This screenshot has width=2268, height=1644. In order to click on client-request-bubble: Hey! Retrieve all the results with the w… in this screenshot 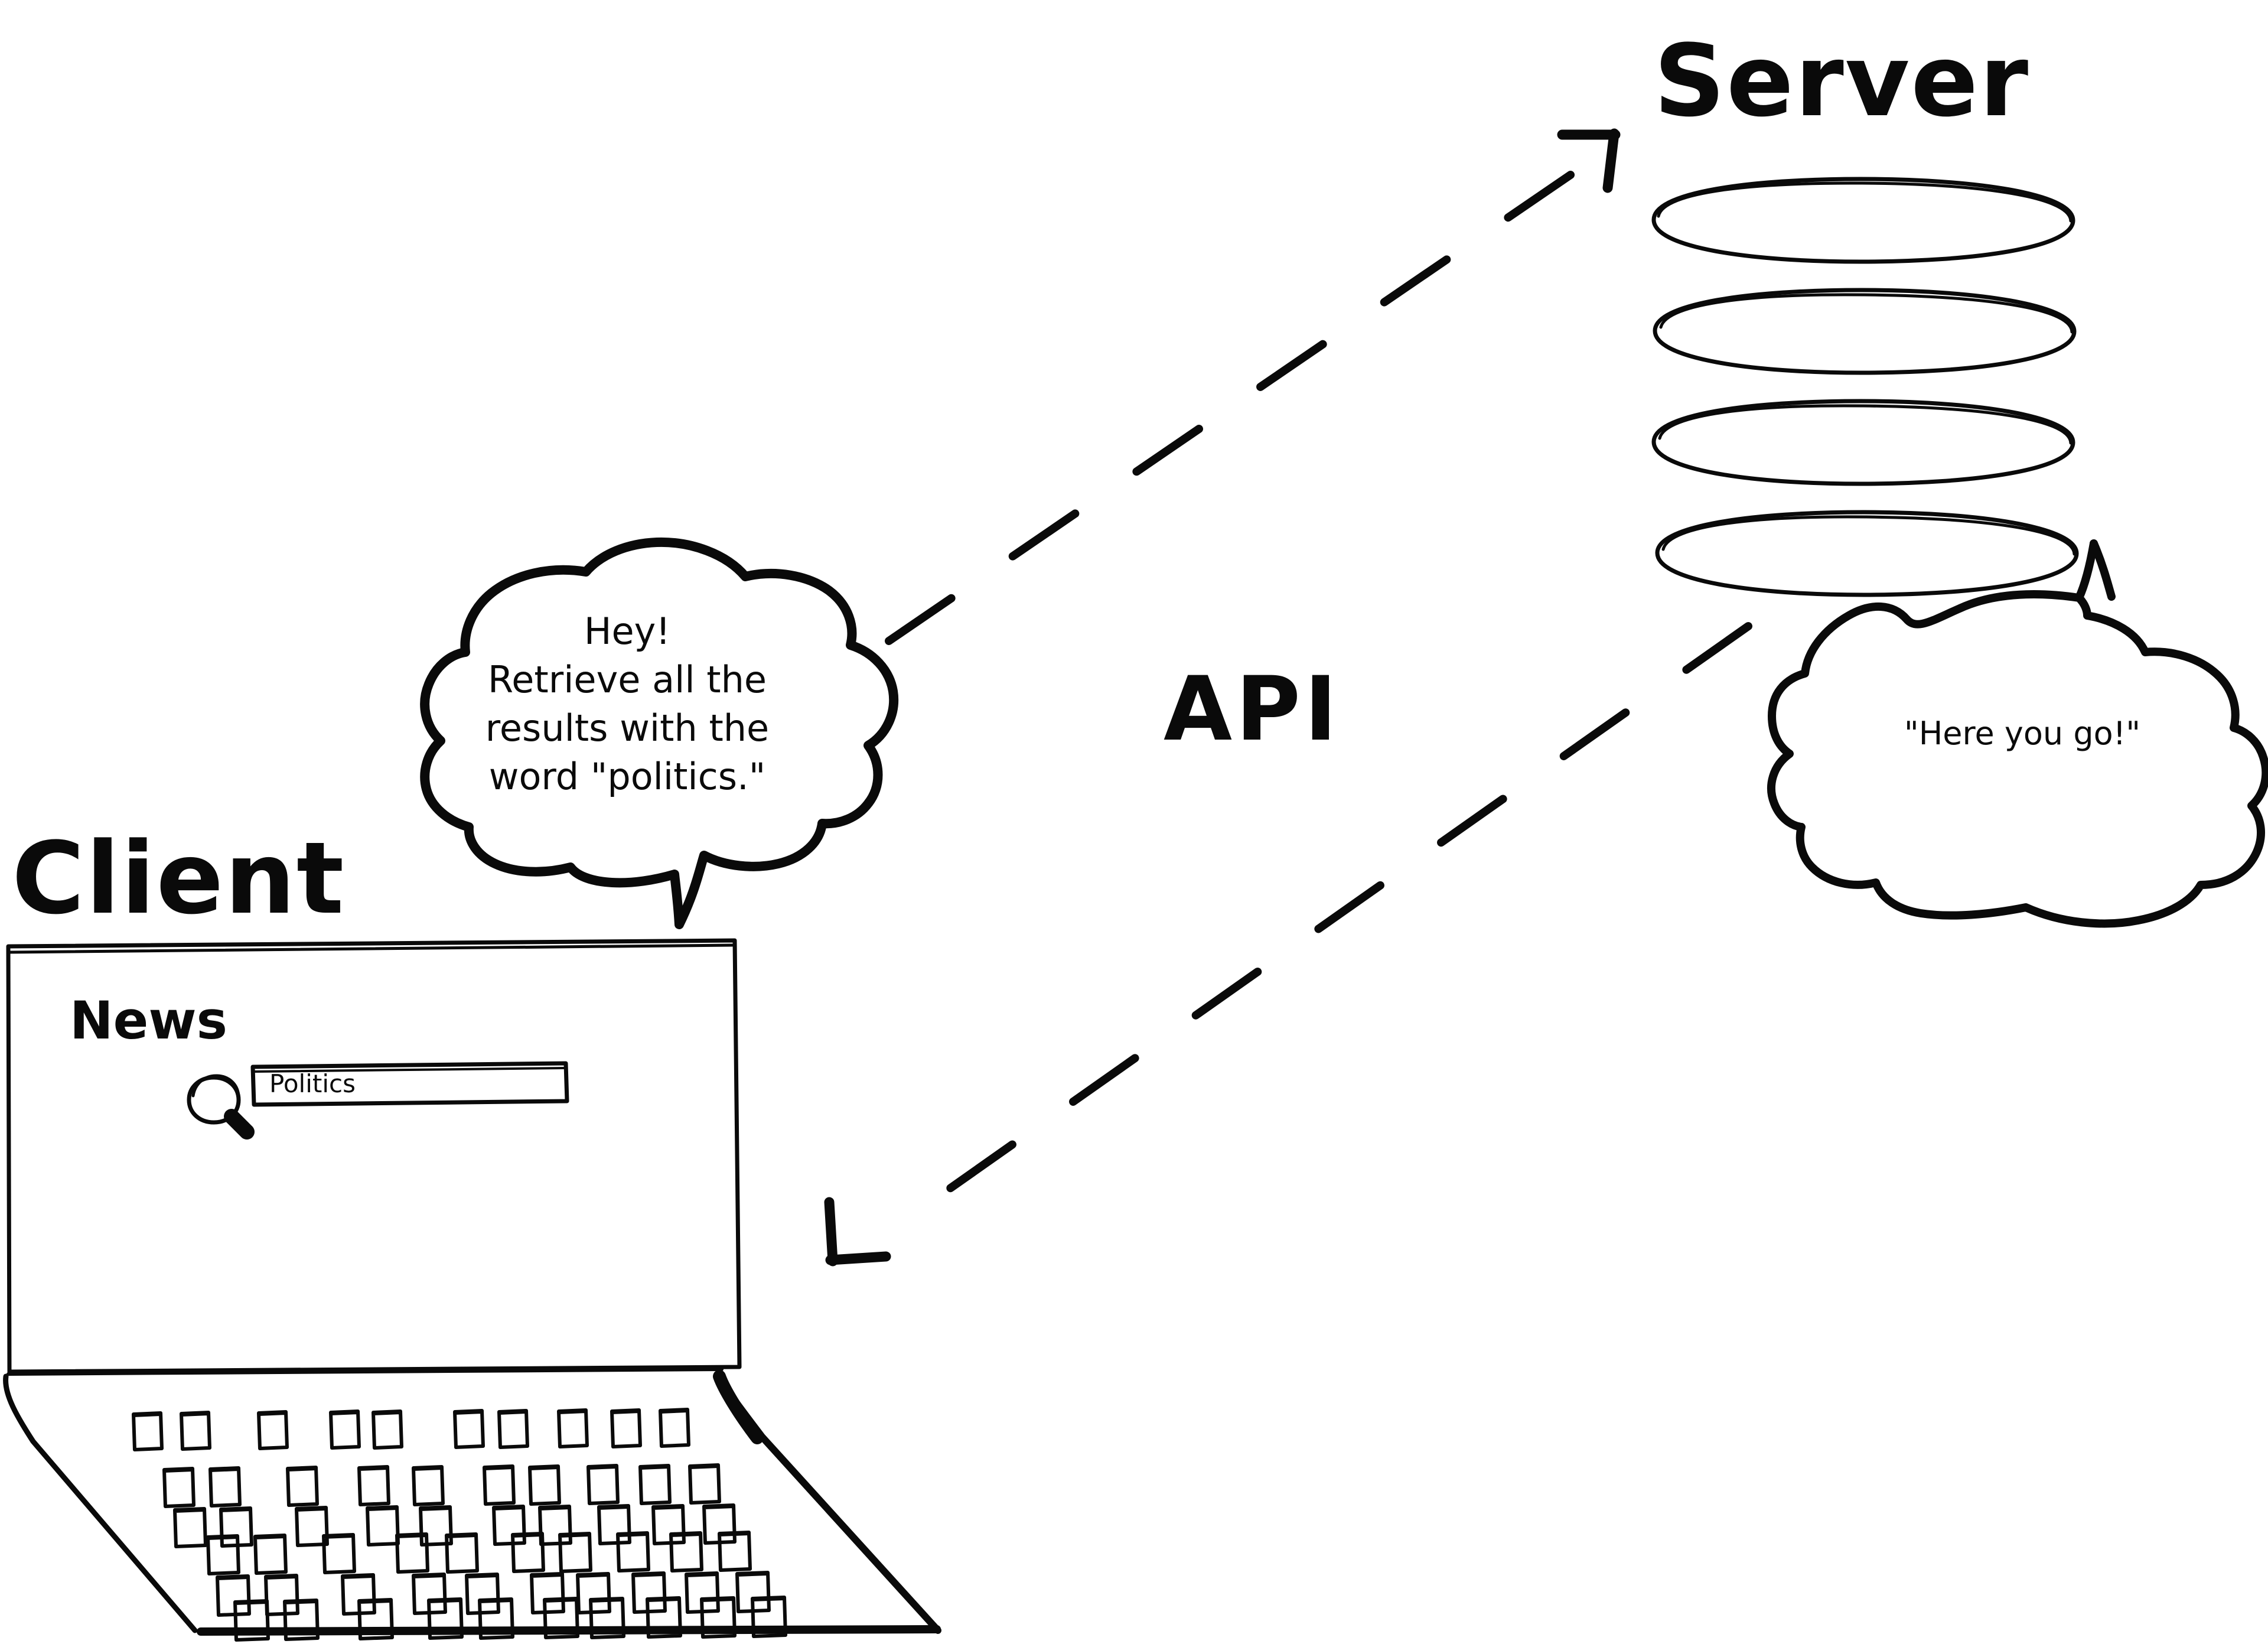, I will do `click(659, 733)`.